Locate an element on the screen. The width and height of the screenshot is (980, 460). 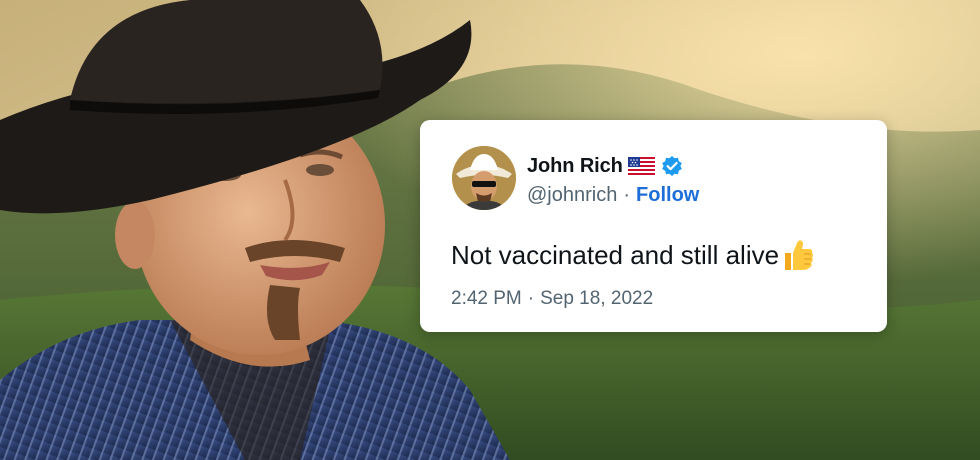
tweet-time: 2:42 PM is located at coordinates (486, 298).